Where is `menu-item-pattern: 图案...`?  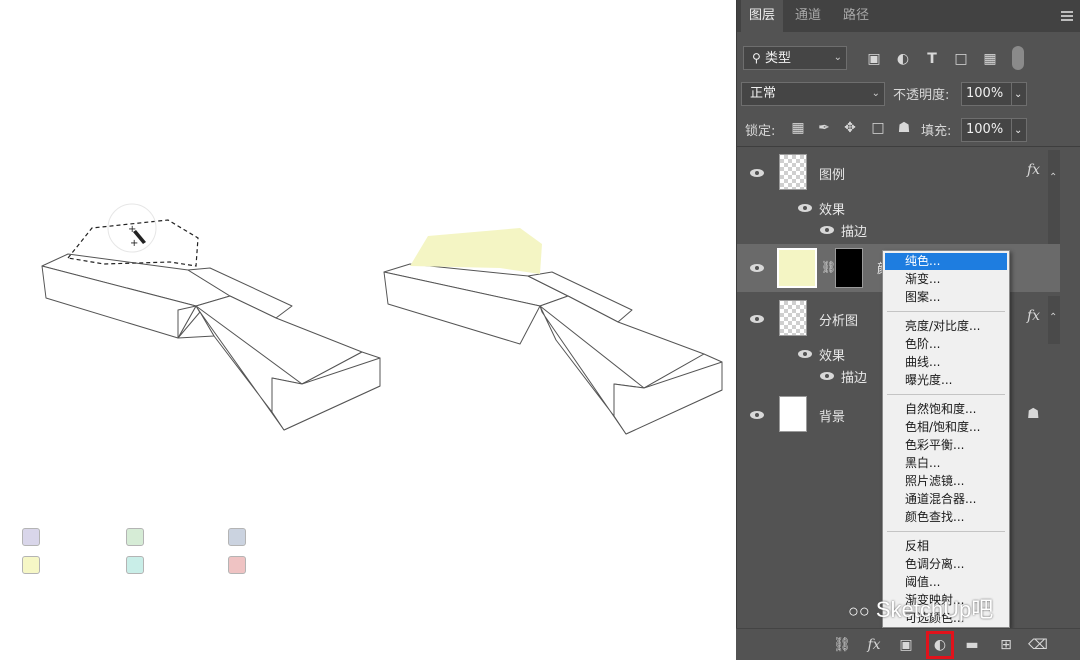
menu-item-pattern: 图案... is located at coordinates (946, 297).